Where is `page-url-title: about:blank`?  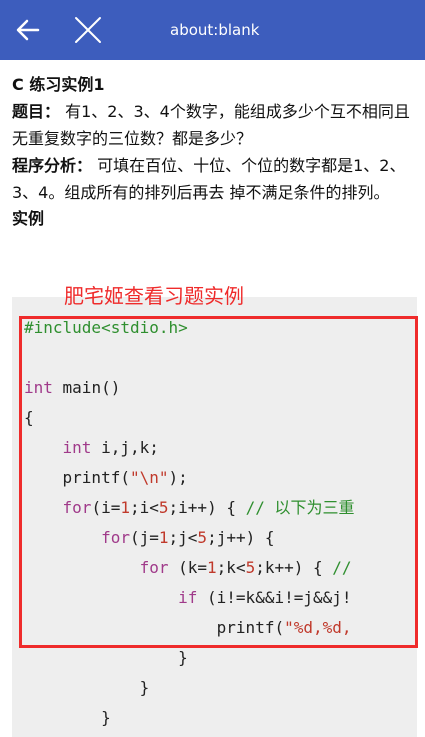
page-url-title: about:blank is located at coordinates (215, 30).